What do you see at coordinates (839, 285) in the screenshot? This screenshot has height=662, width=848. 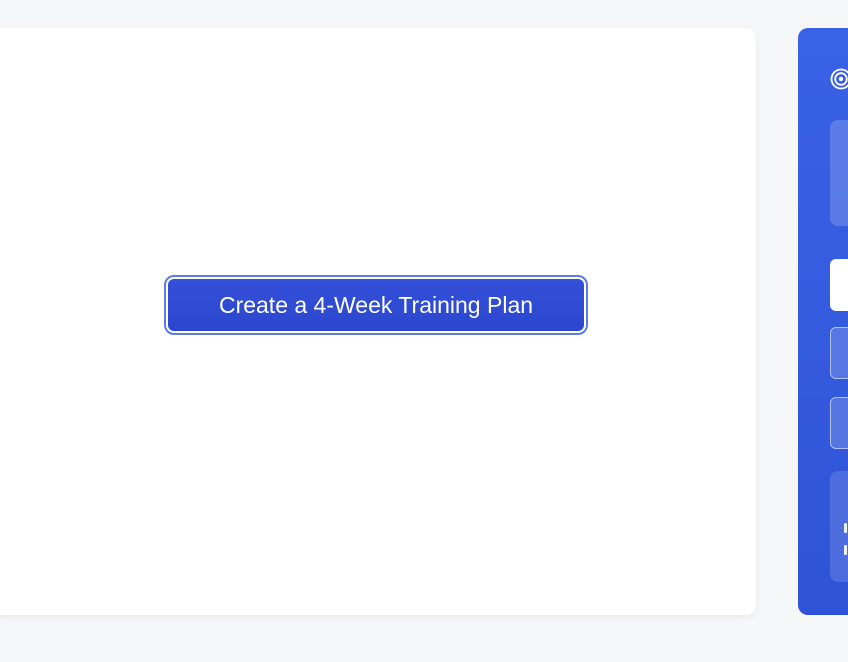 I see `panel-text-input` at bounding box center [839, 285].